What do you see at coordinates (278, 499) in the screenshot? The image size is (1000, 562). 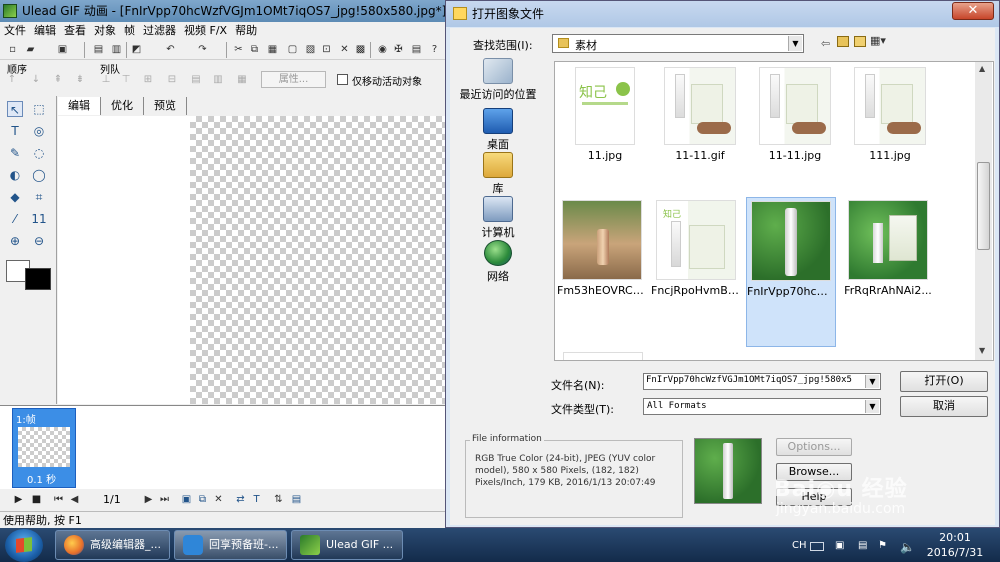 I see `reverse-icon: ⇅` at bounding box center [278, 499].